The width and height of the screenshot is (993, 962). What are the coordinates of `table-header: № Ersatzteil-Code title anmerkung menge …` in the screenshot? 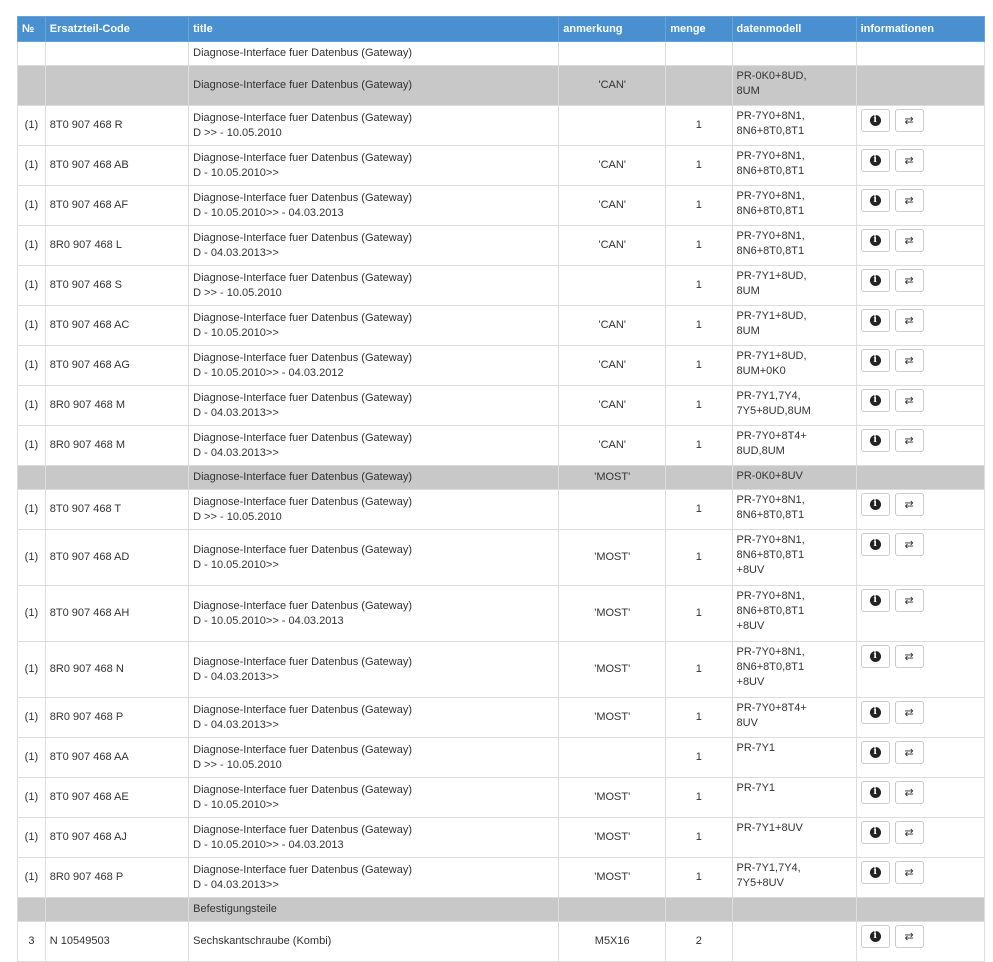 It's located at (501, 29).